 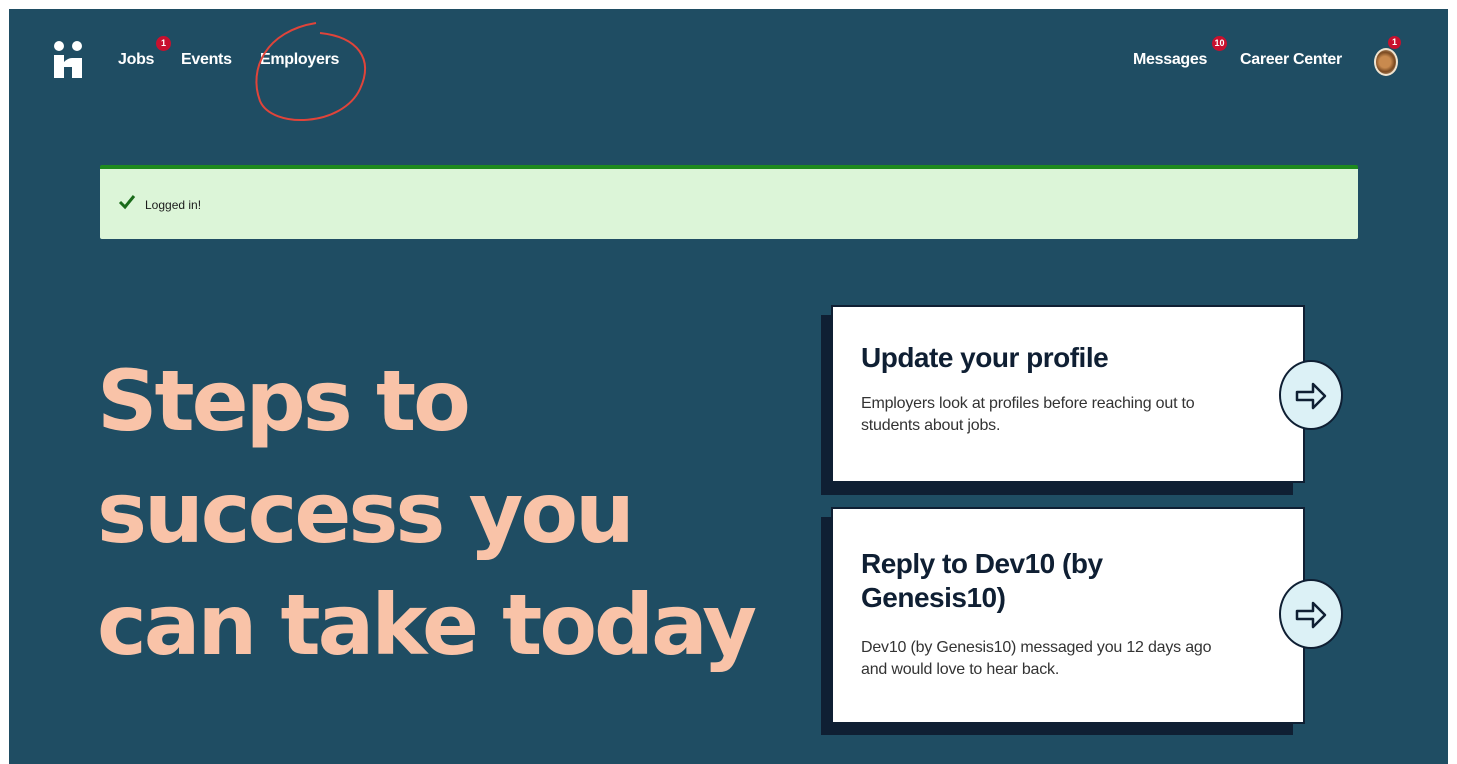 What do you see at coordinates (284, 401) in the screenshot?
I see `hero-line-1: Steps to` at bounding box center [284, 401].